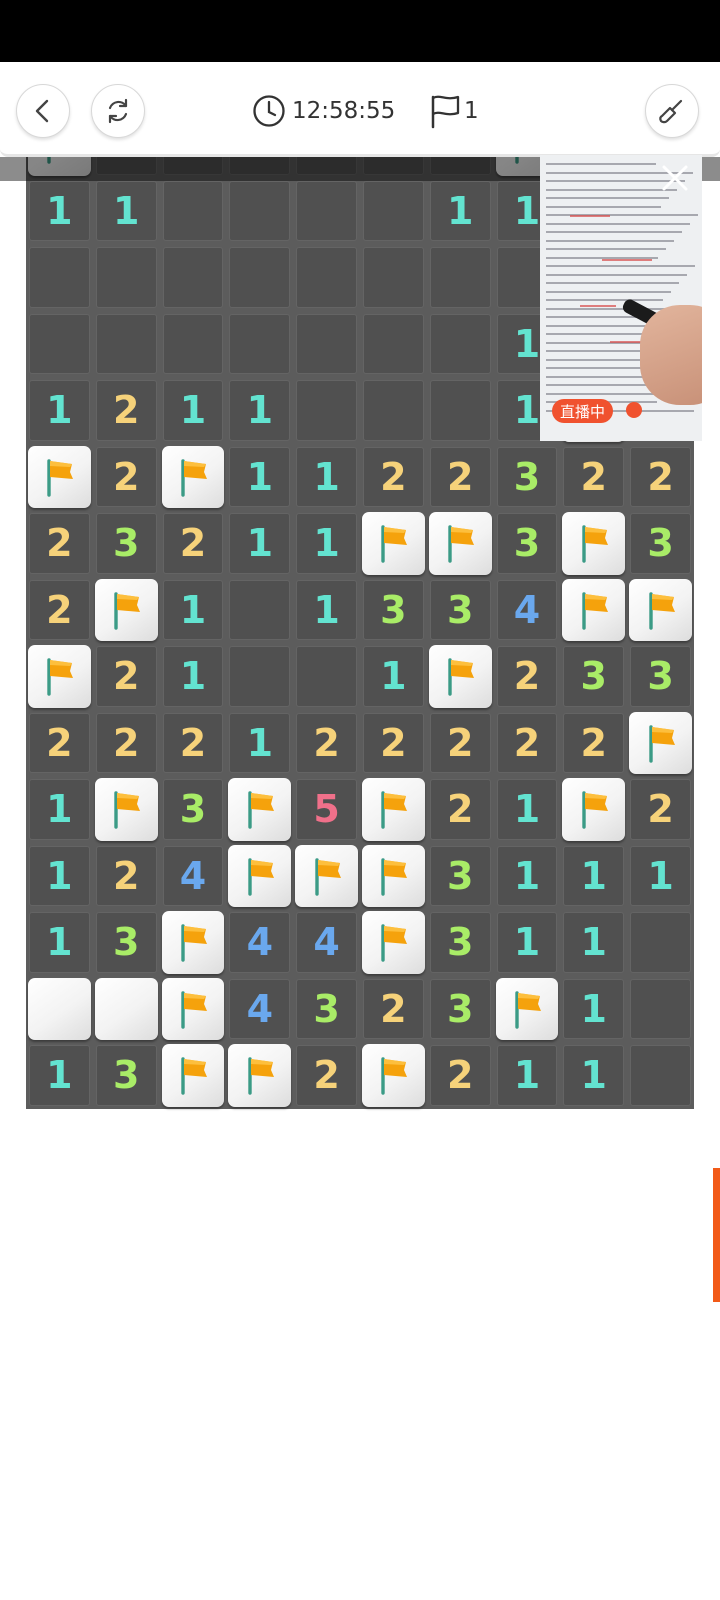 This screenshot has height=1600, width=720. I want to click on scrollbar-thumb, so click(716, 1235).